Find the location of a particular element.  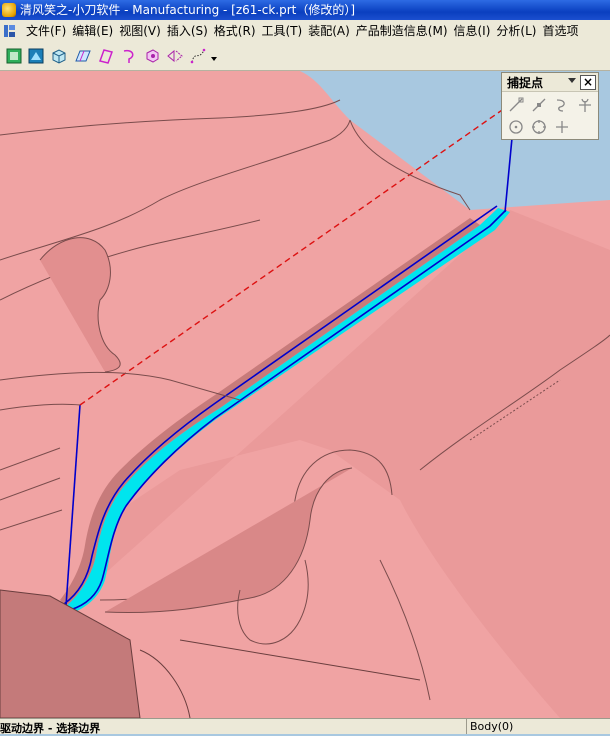

status-separator is located at coordinates (466, 726).